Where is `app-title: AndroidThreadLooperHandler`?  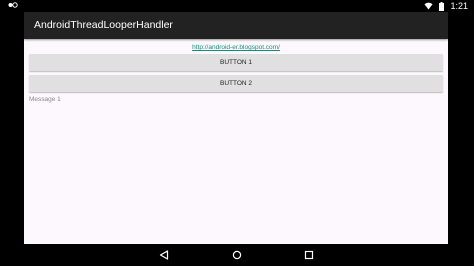
app-title: AndroidThreadLooperHandler is located at coordinates (103, 25).